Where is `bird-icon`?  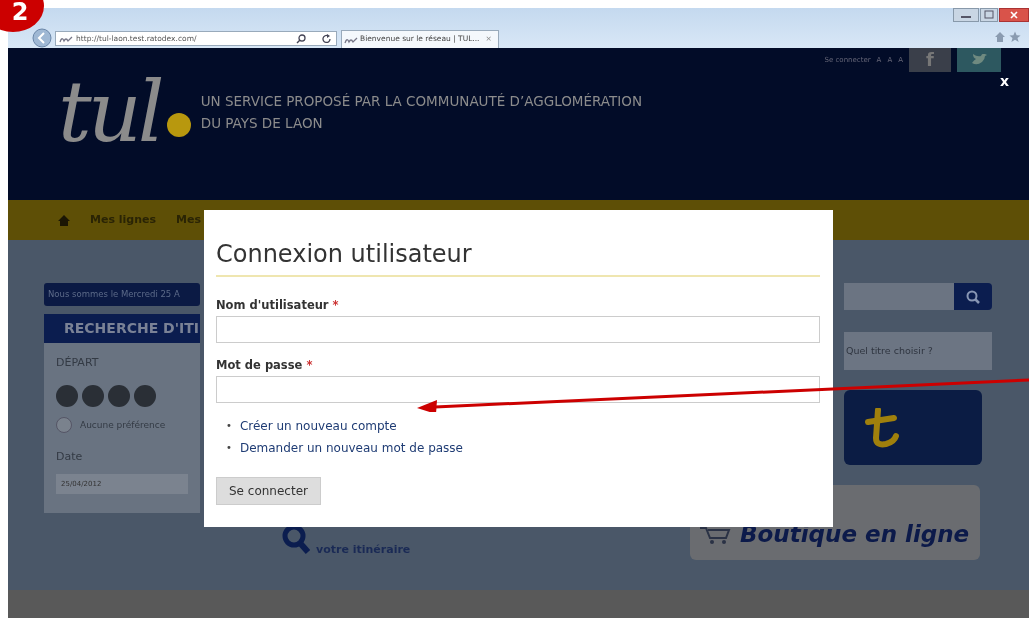 bird-icon is located at coordinates (979, 60).